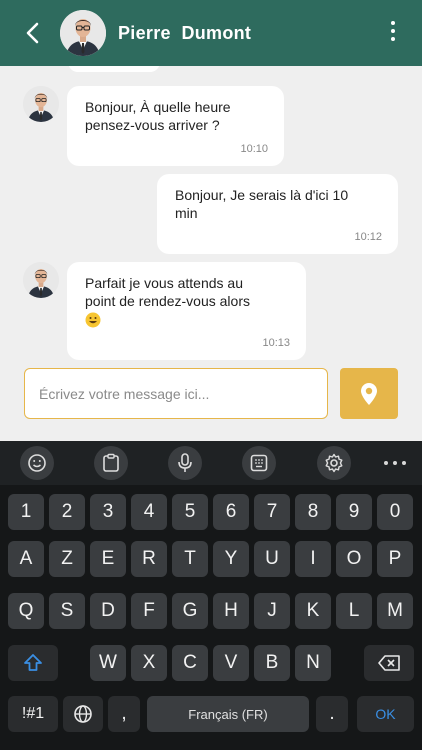 The width and height of the screenshot is (422, 750). Describe the element at coordinates (190, 512) in the screenshot. I see `key-5: 5` at that location.